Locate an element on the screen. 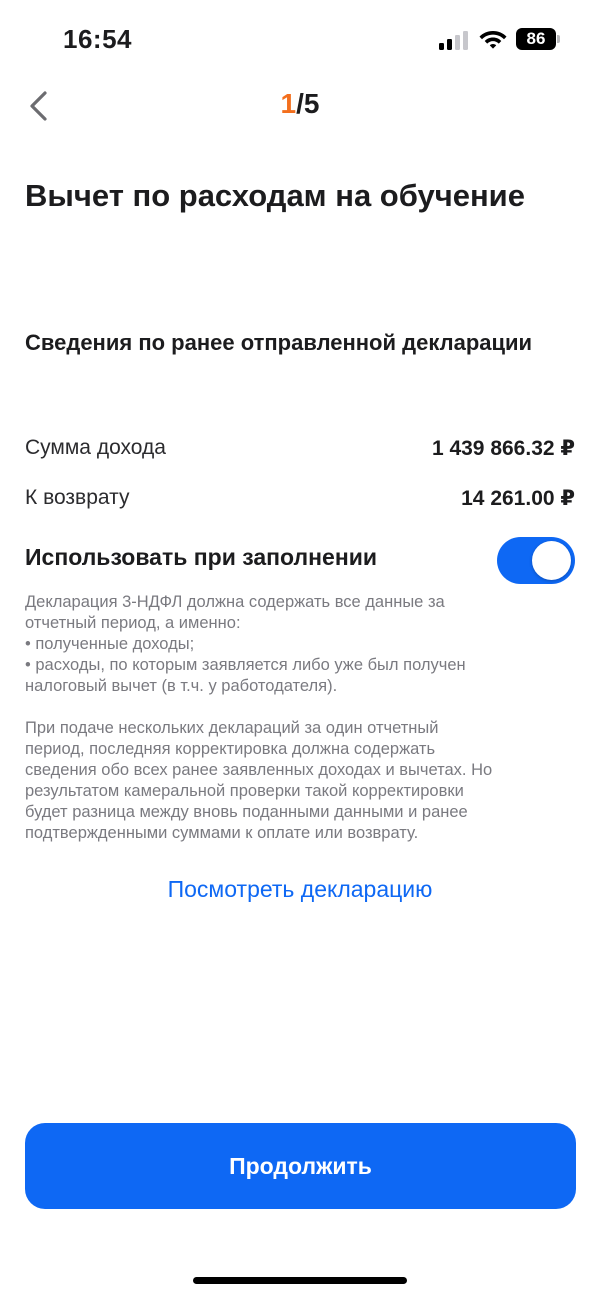 Image resolution: width=600 pixels, height=1297 pixels. status-time: 16:54 is located at coordinates (97, 39).